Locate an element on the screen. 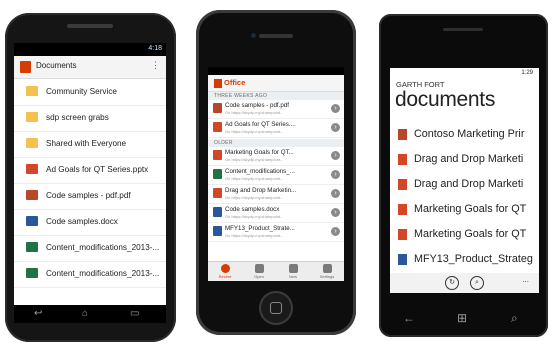  app-brand: Office is located at coordinates (235, 82).